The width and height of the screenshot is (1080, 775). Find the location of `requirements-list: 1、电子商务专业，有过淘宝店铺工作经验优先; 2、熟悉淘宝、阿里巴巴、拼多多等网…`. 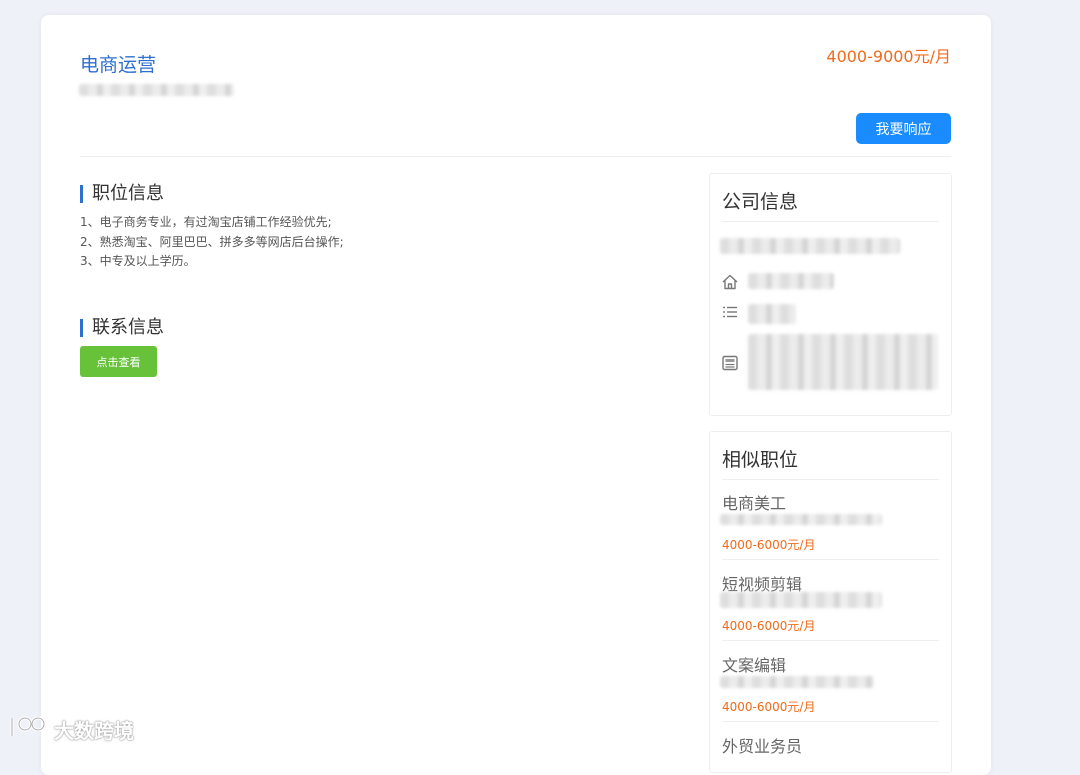

requirements-list: 1、电子商务专业，有过淘宝店铺工作经验优先; 2、熟悉淘宝、阿里巴巴、拼多多等网… is located at coordinates (212, 242).